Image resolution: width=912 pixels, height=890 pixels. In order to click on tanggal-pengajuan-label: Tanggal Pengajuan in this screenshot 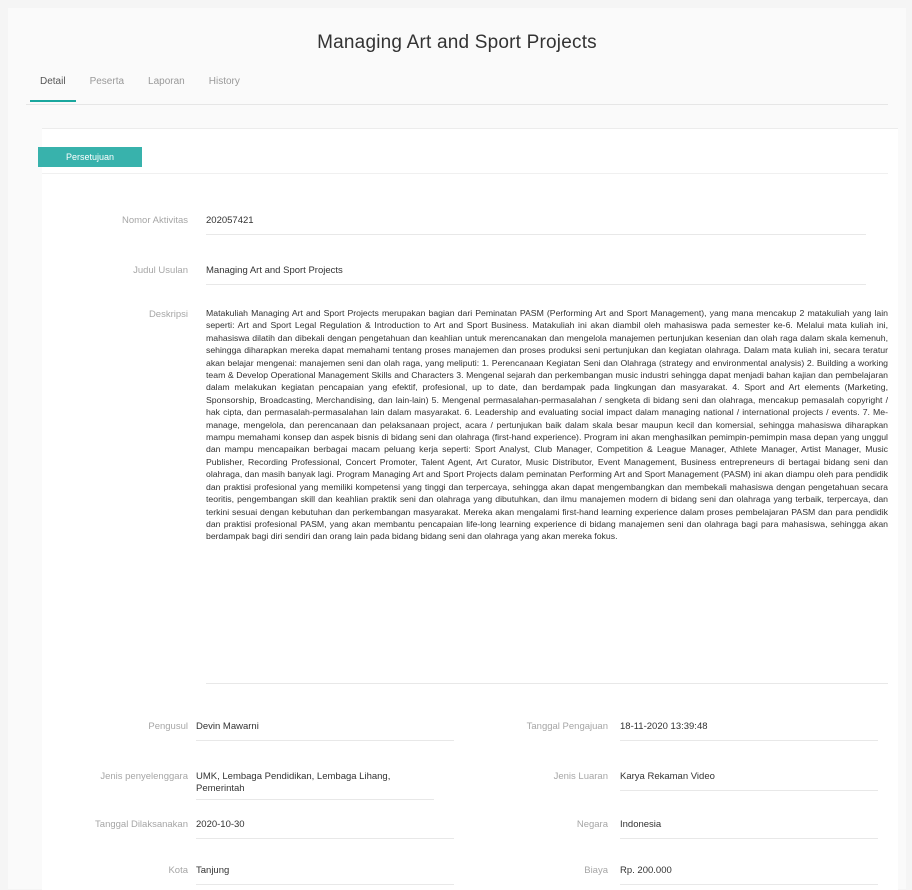, I will do `click(567, 726)`.